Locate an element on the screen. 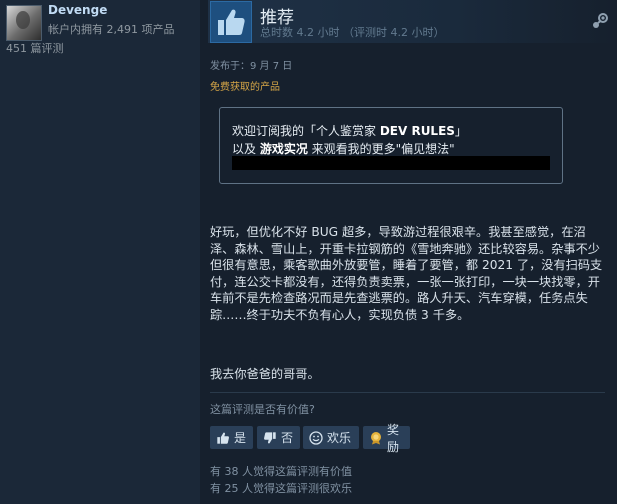  curator-line-2-pre: 以及 is located at coordinates (246, 149).